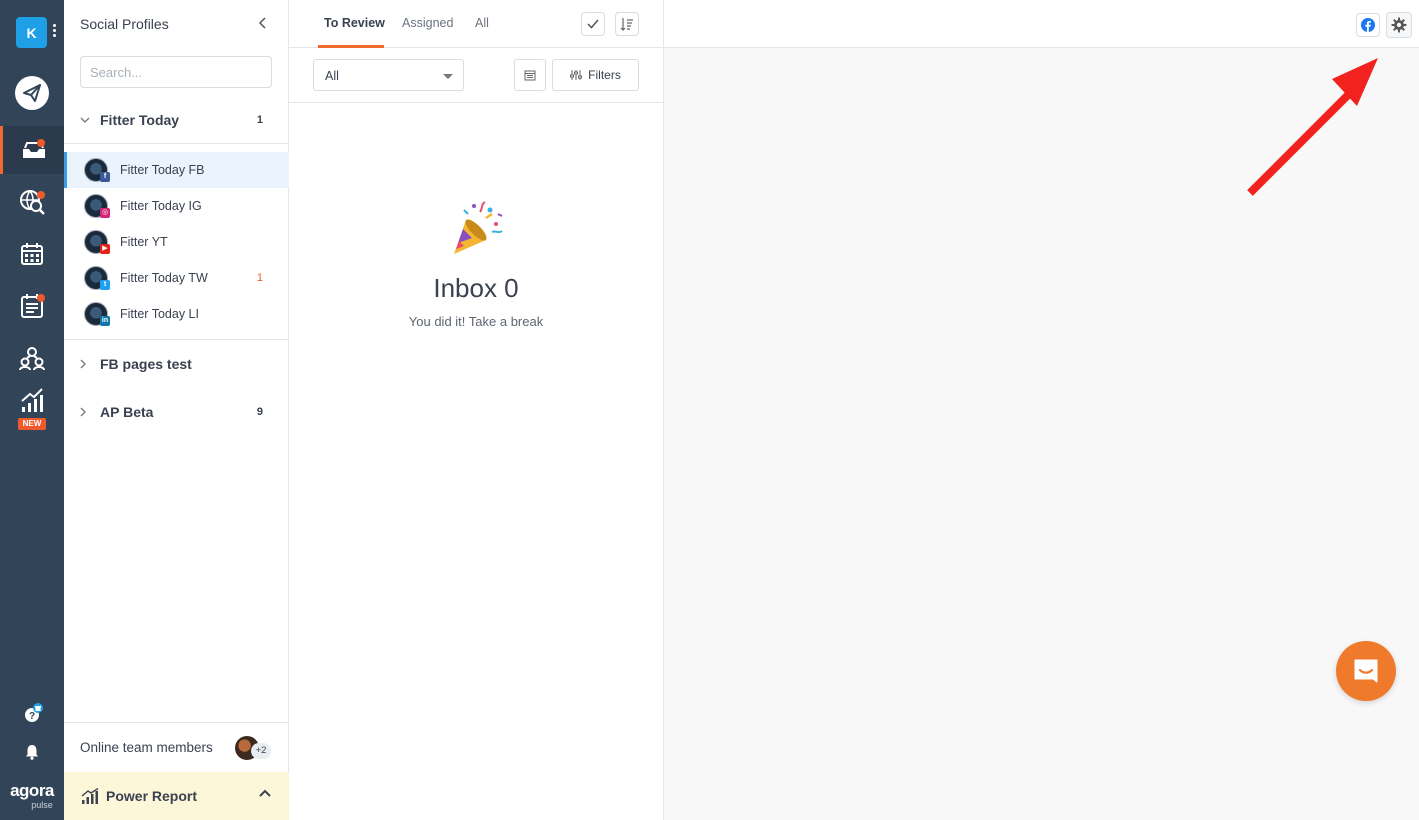 The height and width of the screenshot is (820, 1419). I want to click on detail-topbar, so click(1041, 24).